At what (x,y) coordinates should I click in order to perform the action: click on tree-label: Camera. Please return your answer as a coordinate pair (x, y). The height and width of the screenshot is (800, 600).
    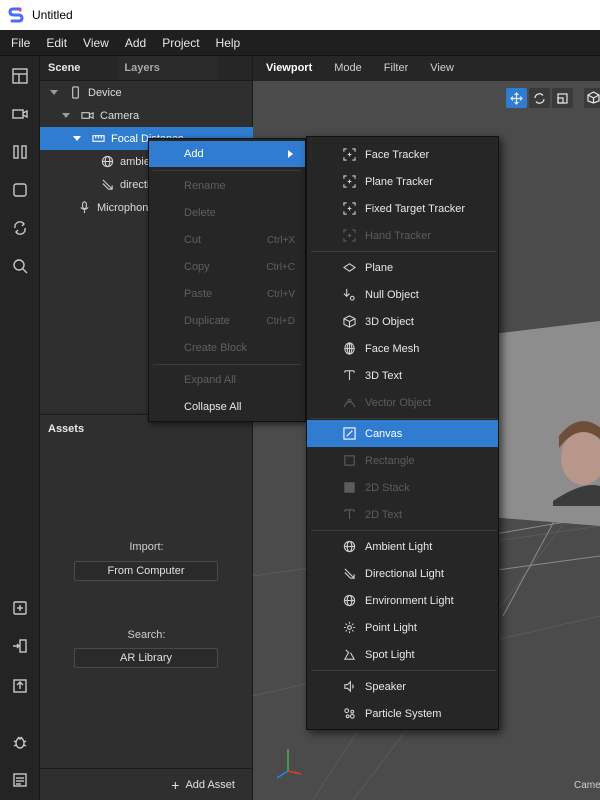
    Looking at the image, I should click on (120, 115).